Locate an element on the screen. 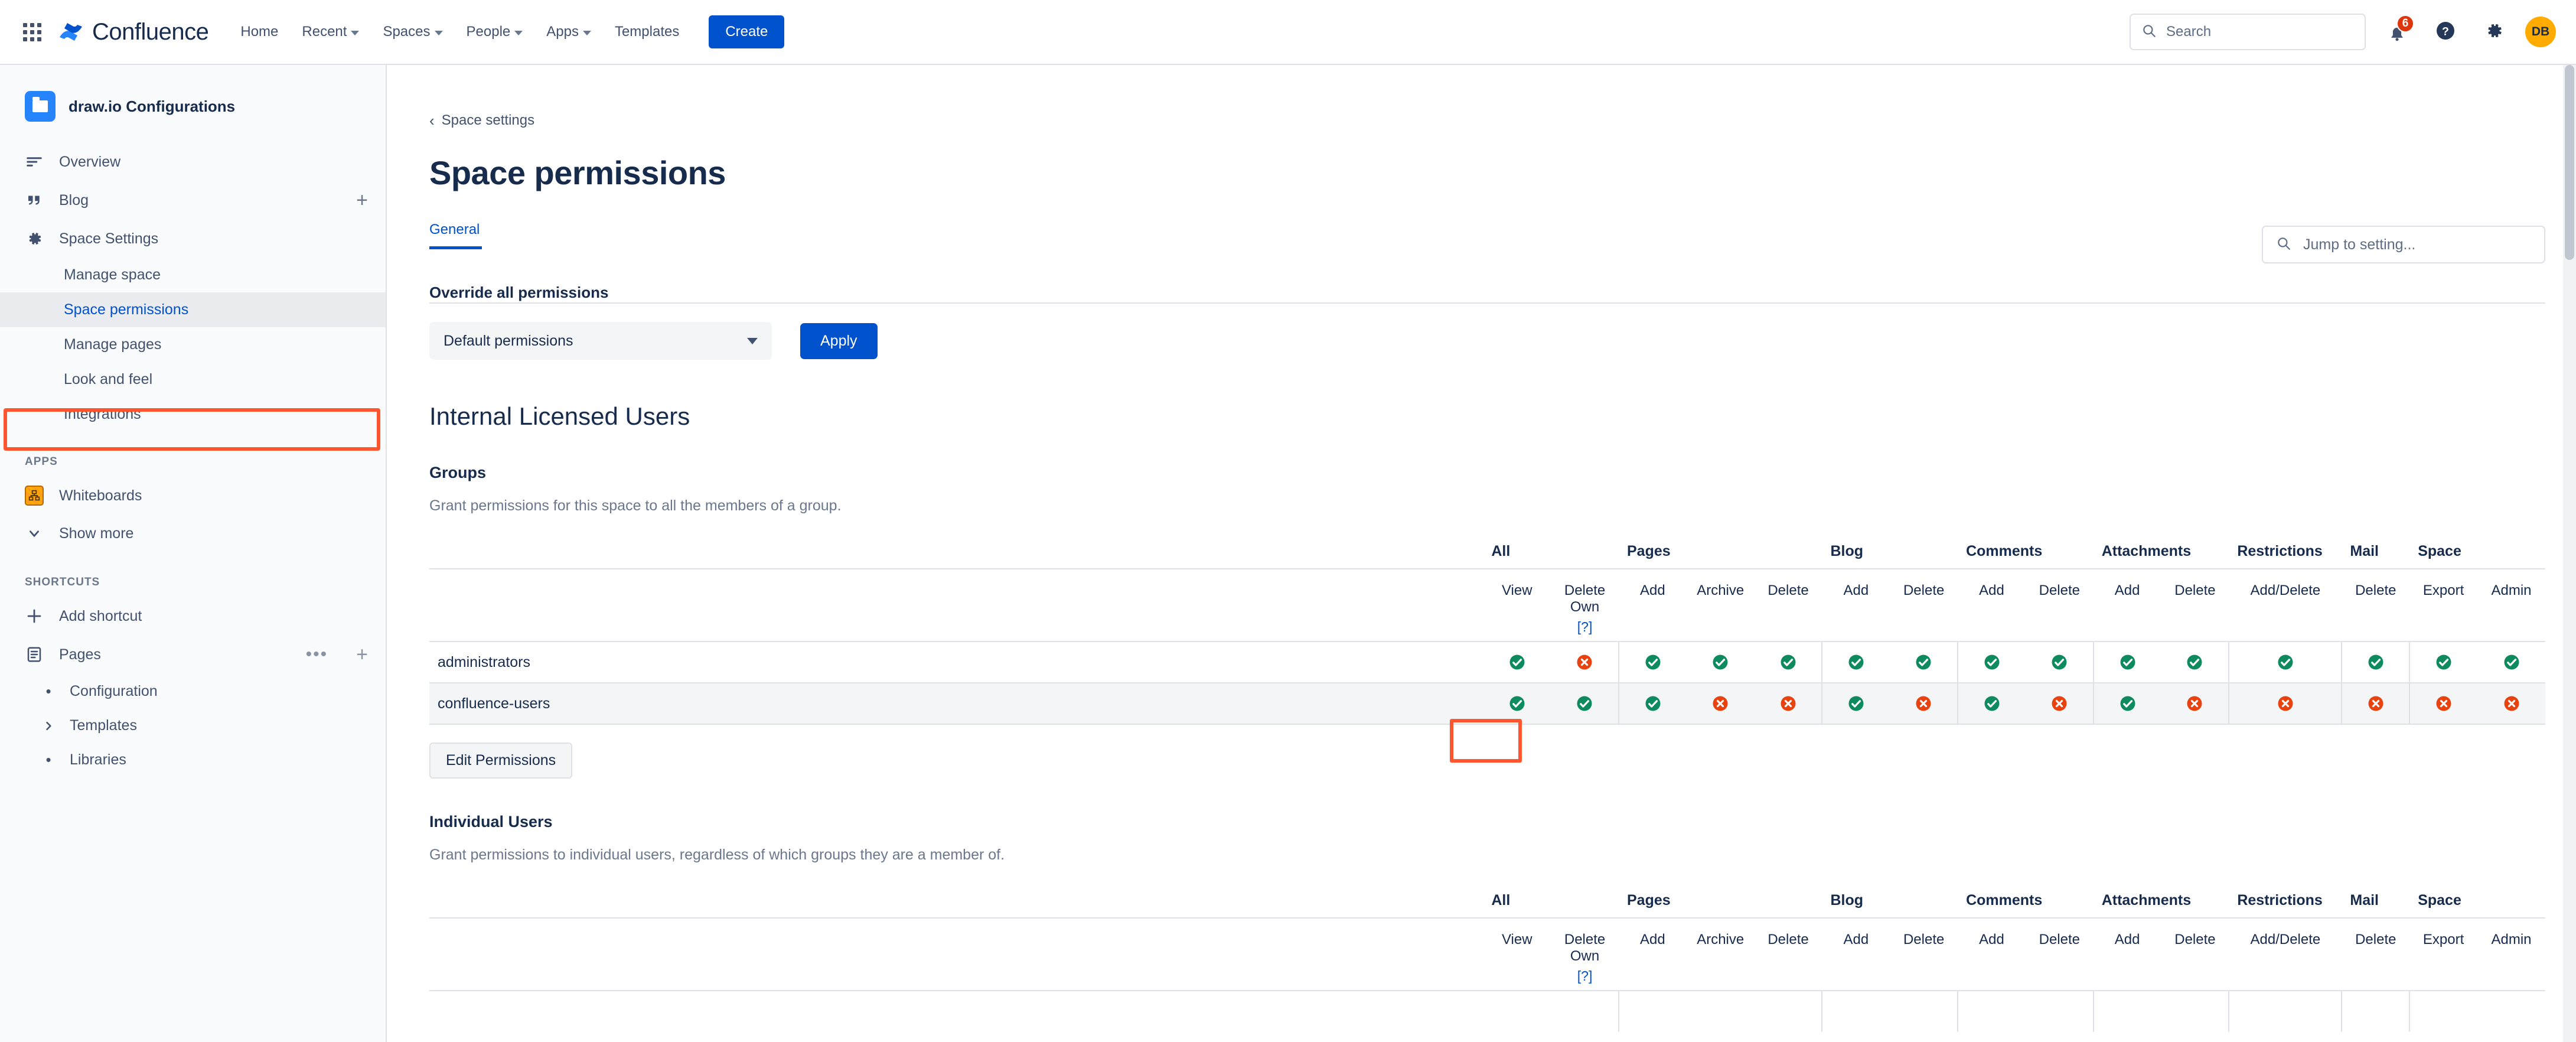  chevron-right-icon is located at coordinates (49, 726).